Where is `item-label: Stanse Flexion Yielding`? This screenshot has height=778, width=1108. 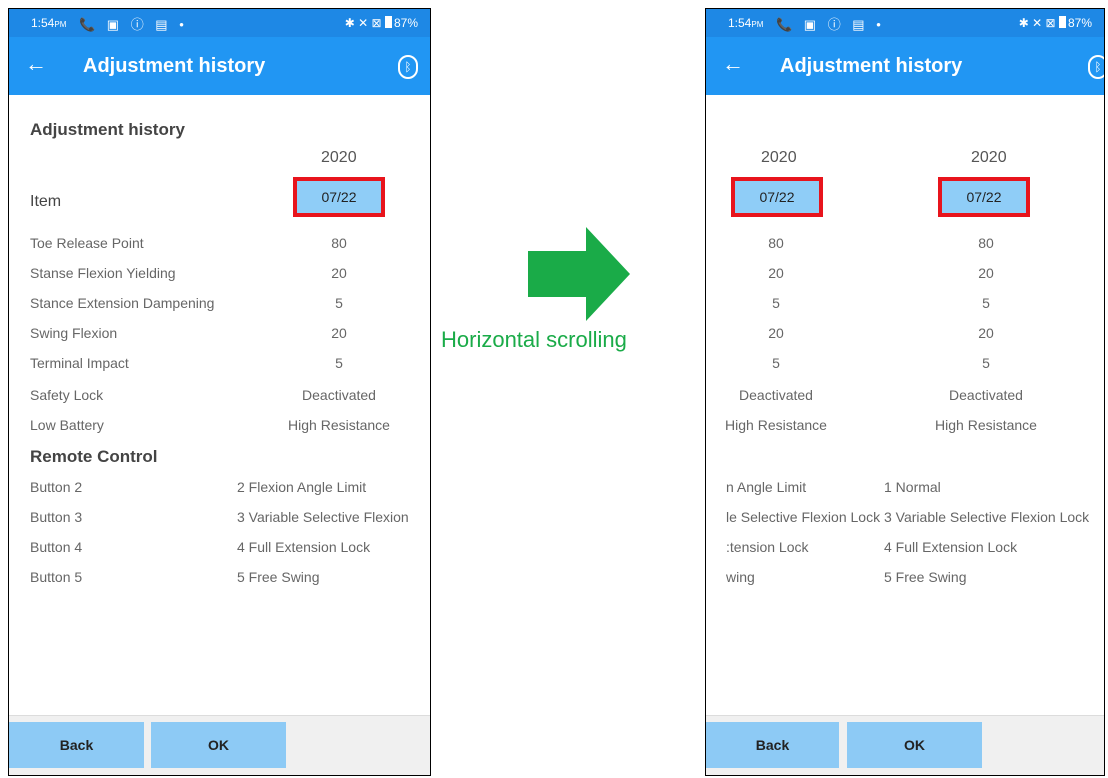 item-label: Stanse Flexion Yielding is located at coordinates (103, 273).